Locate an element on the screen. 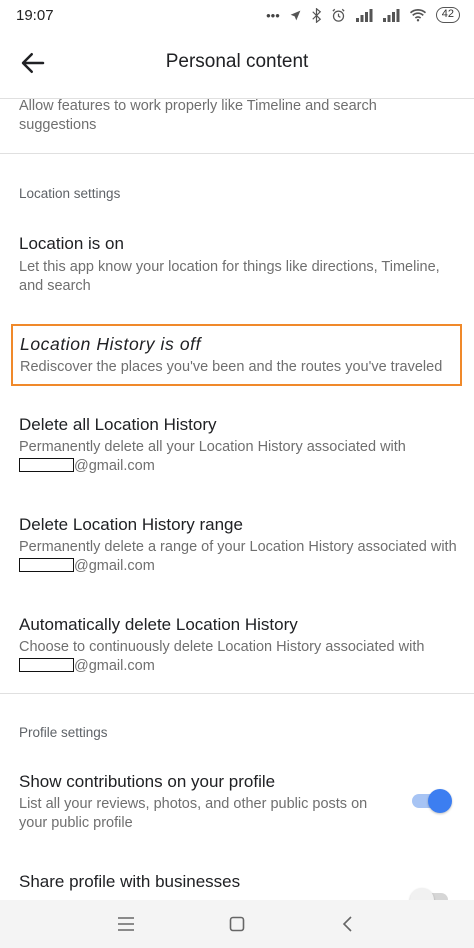 This screenshot has height=948, width=474. wifi-icon is located at coordinates (417, 15).